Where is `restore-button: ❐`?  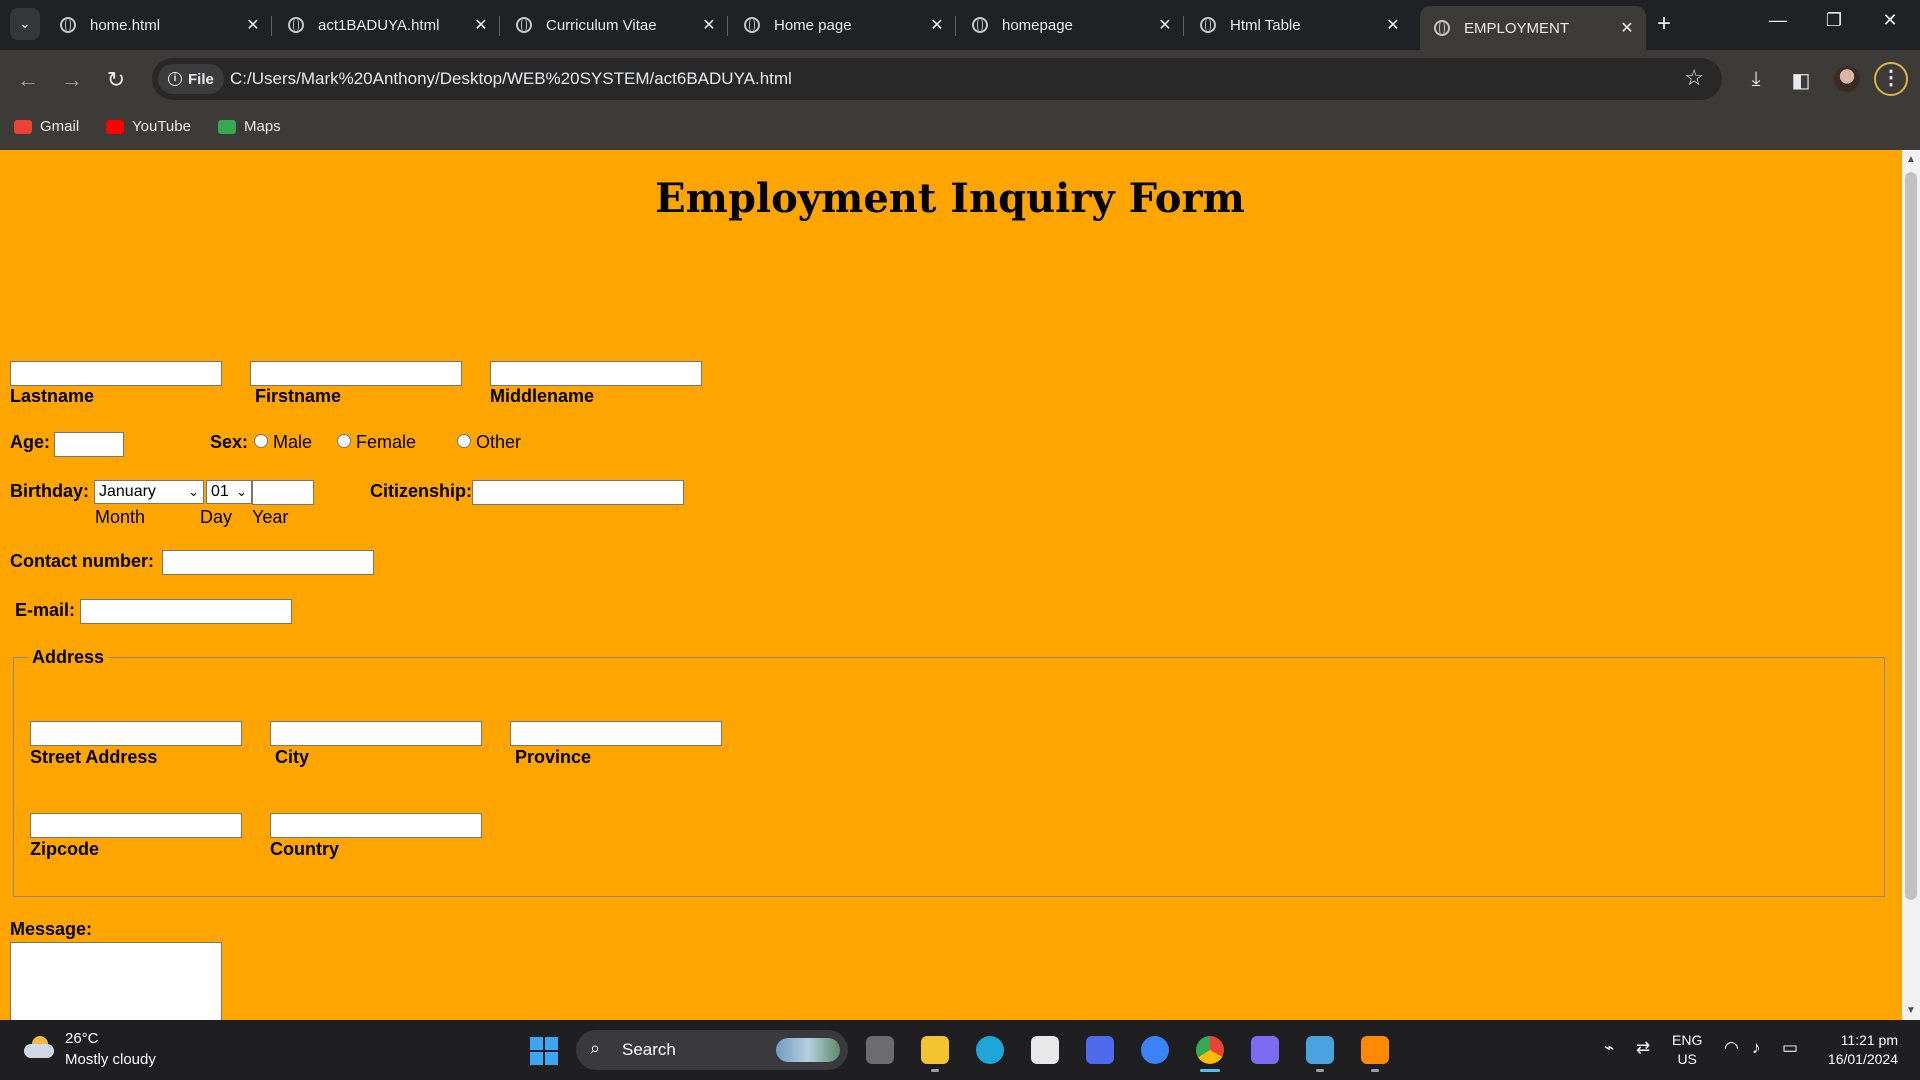 restore-button: ❐ is located at coordinates (1834, 20).